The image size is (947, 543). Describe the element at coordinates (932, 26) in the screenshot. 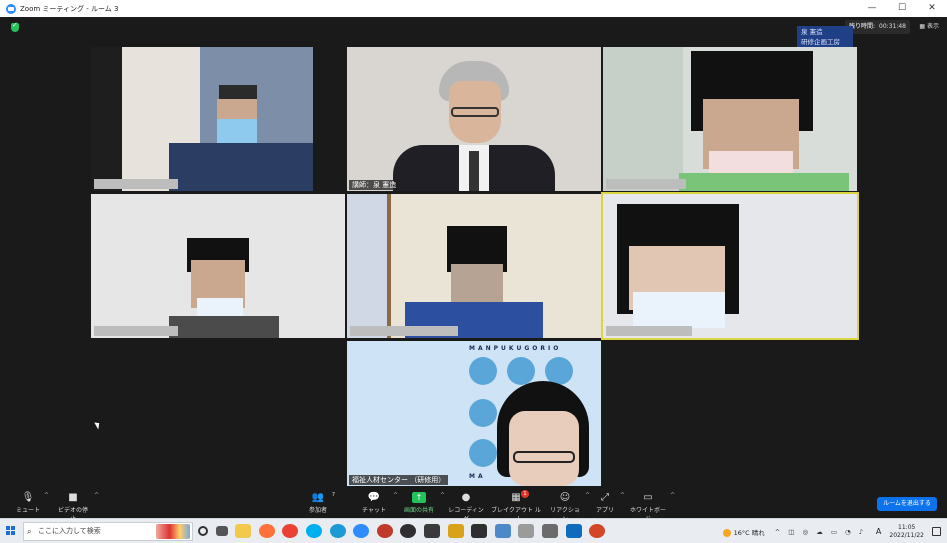

I see `view-label: 表示` at that location.